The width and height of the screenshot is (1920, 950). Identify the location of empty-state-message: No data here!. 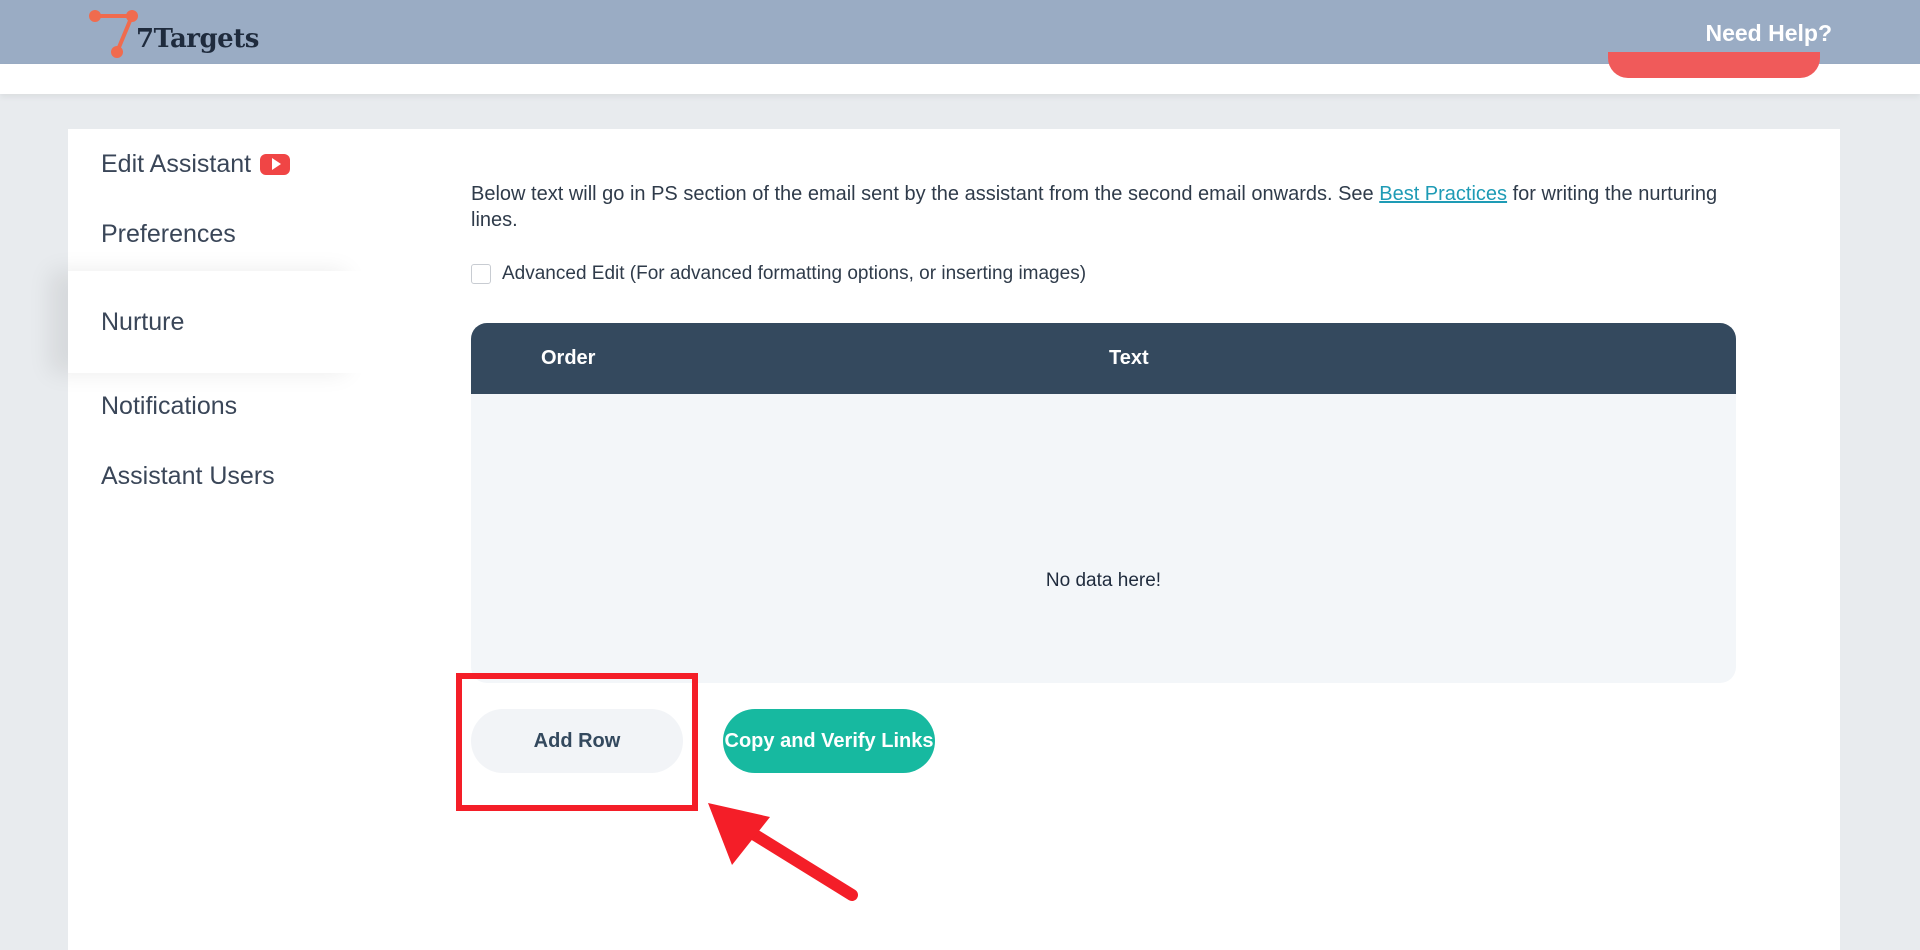
(1103, 580).